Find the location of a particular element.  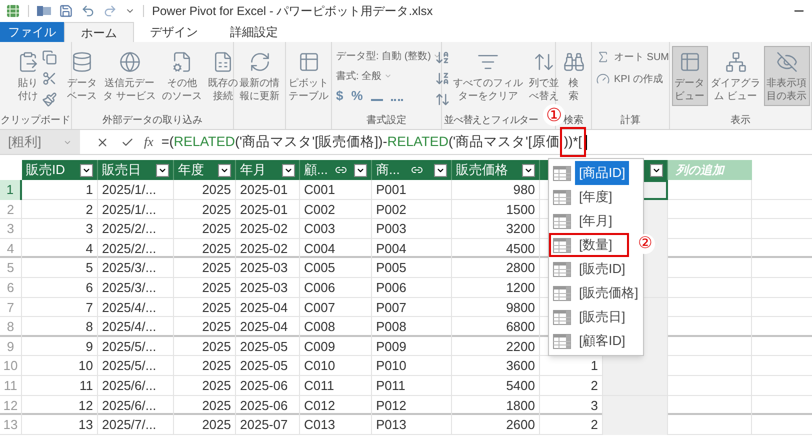

ribbon-button: 検 索 is located at coordinates (574, 76).